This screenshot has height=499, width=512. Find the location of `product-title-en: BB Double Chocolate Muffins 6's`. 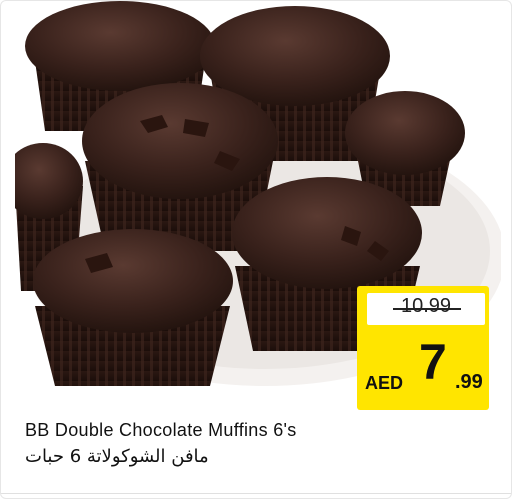

product-title-en: BB Double Chocolate Muffins 6's is located at coordinates (161, 430).